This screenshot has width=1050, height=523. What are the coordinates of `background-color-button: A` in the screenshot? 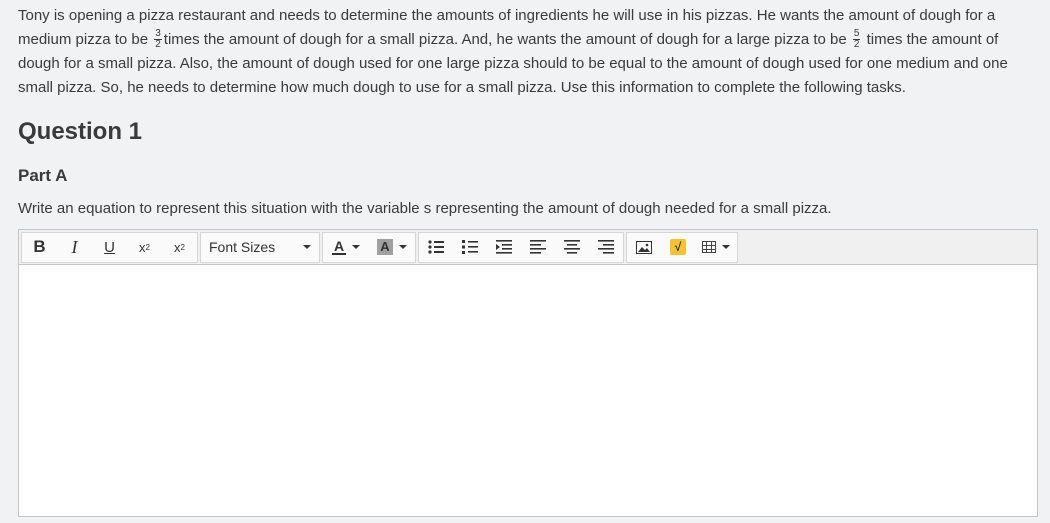 It's located at (392, 247).